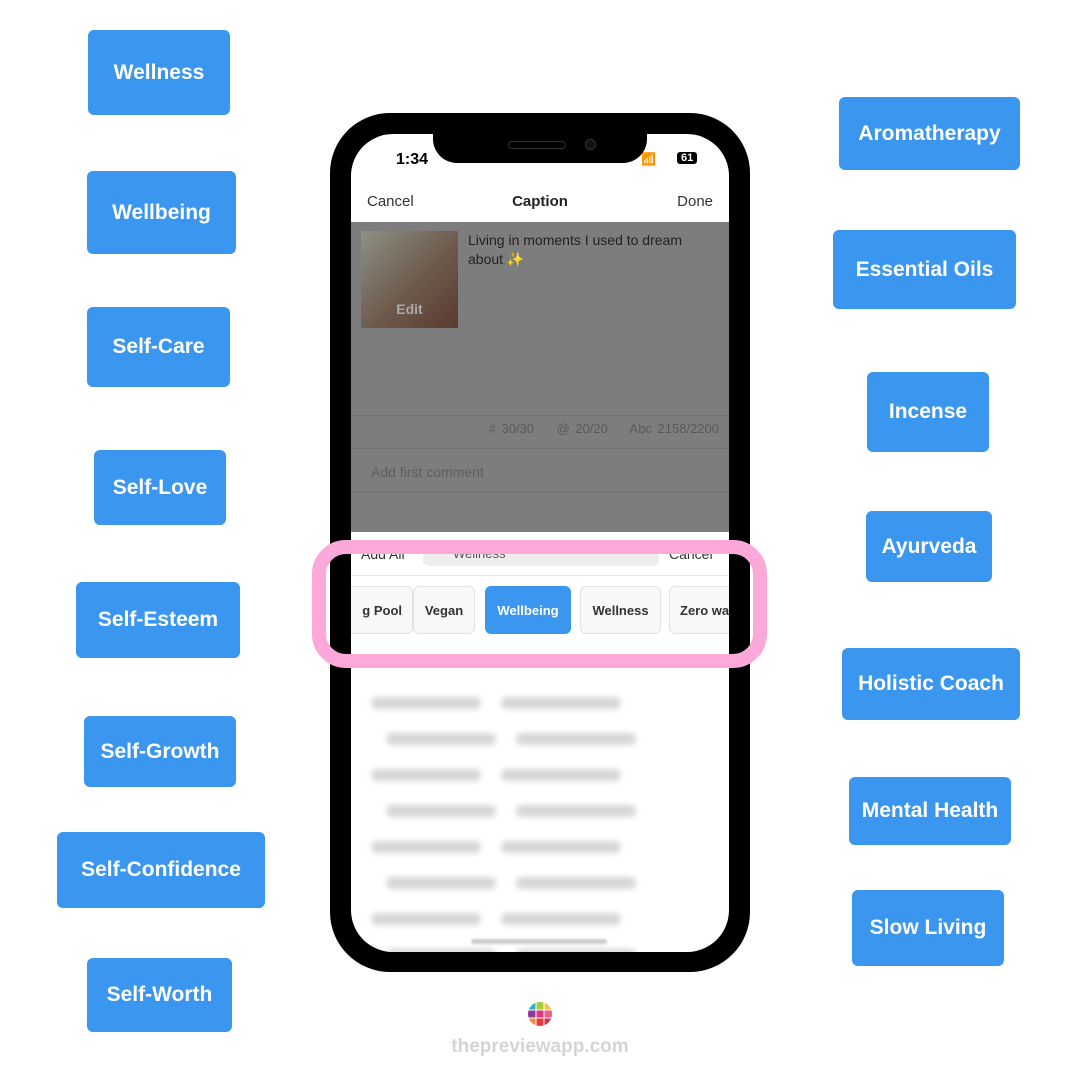 Image resolution: width=1080 pixels, height=1080 pixels. What do you see at coordinates (511, 428) in the screenshot?
I see `hashtag-counter: # 30/30` at bounding box center [511, 428].